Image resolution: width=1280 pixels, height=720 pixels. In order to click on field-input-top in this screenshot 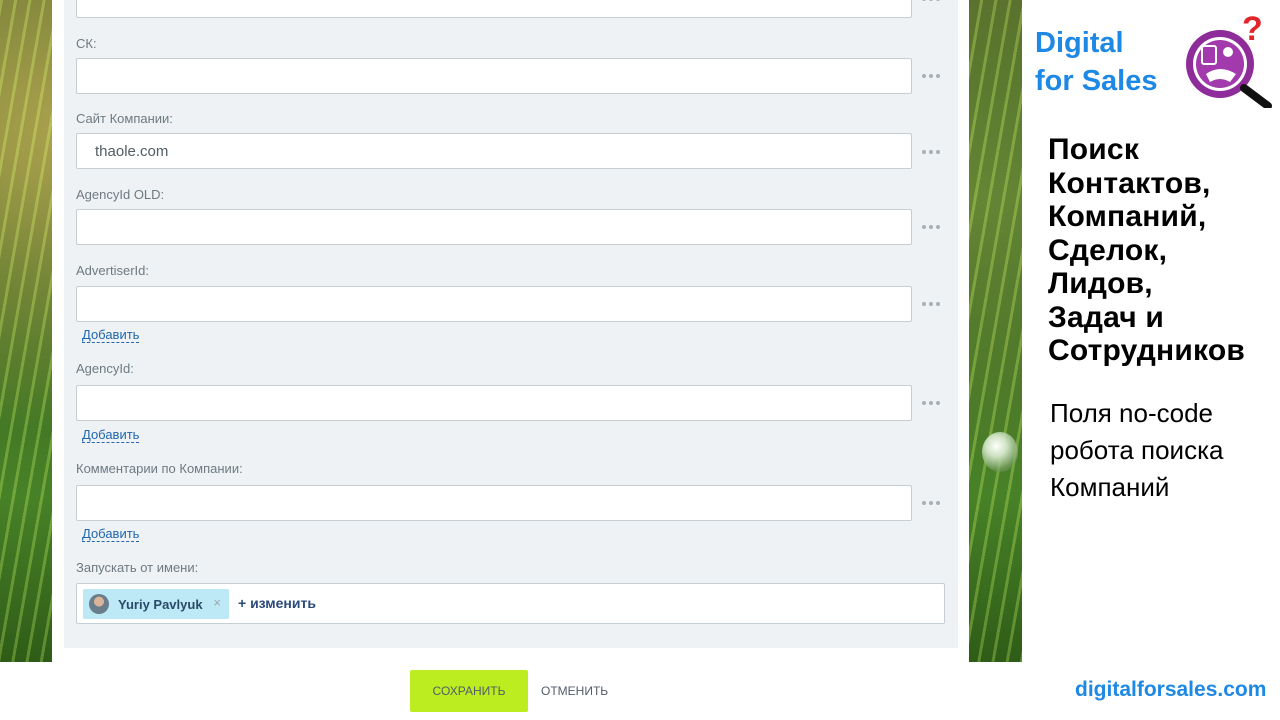, I will do `click(494, 9)`.